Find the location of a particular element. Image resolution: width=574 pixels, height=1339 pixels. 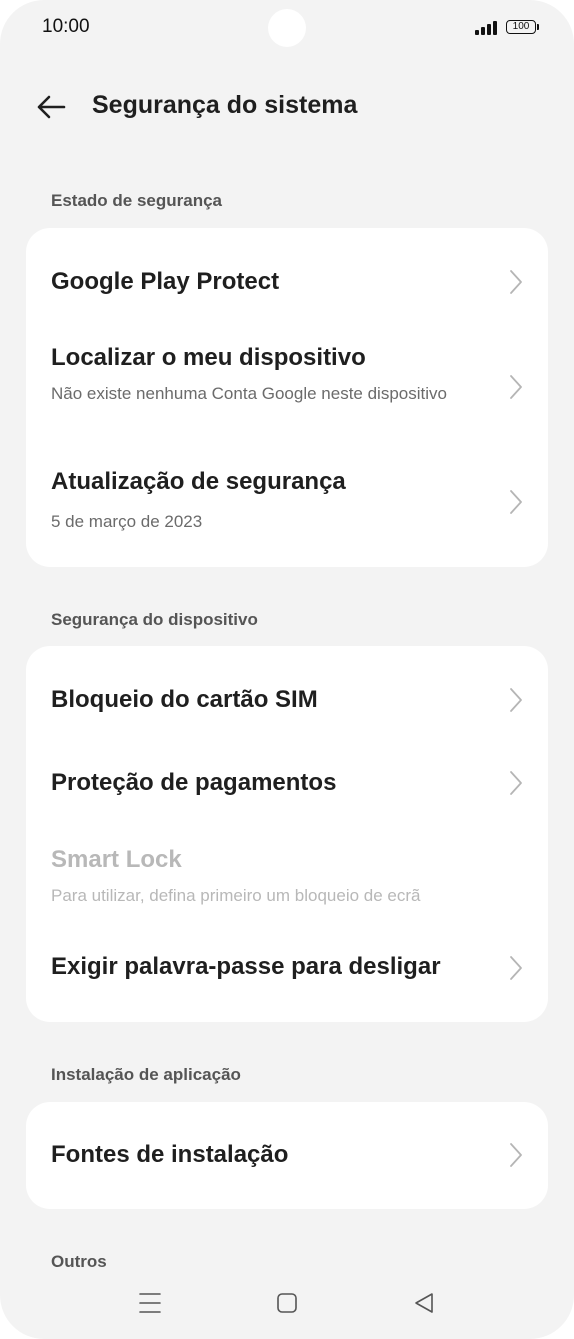

row-sim-lock: Bloqueio do cartão SIM is located at coordinates (287, 694).